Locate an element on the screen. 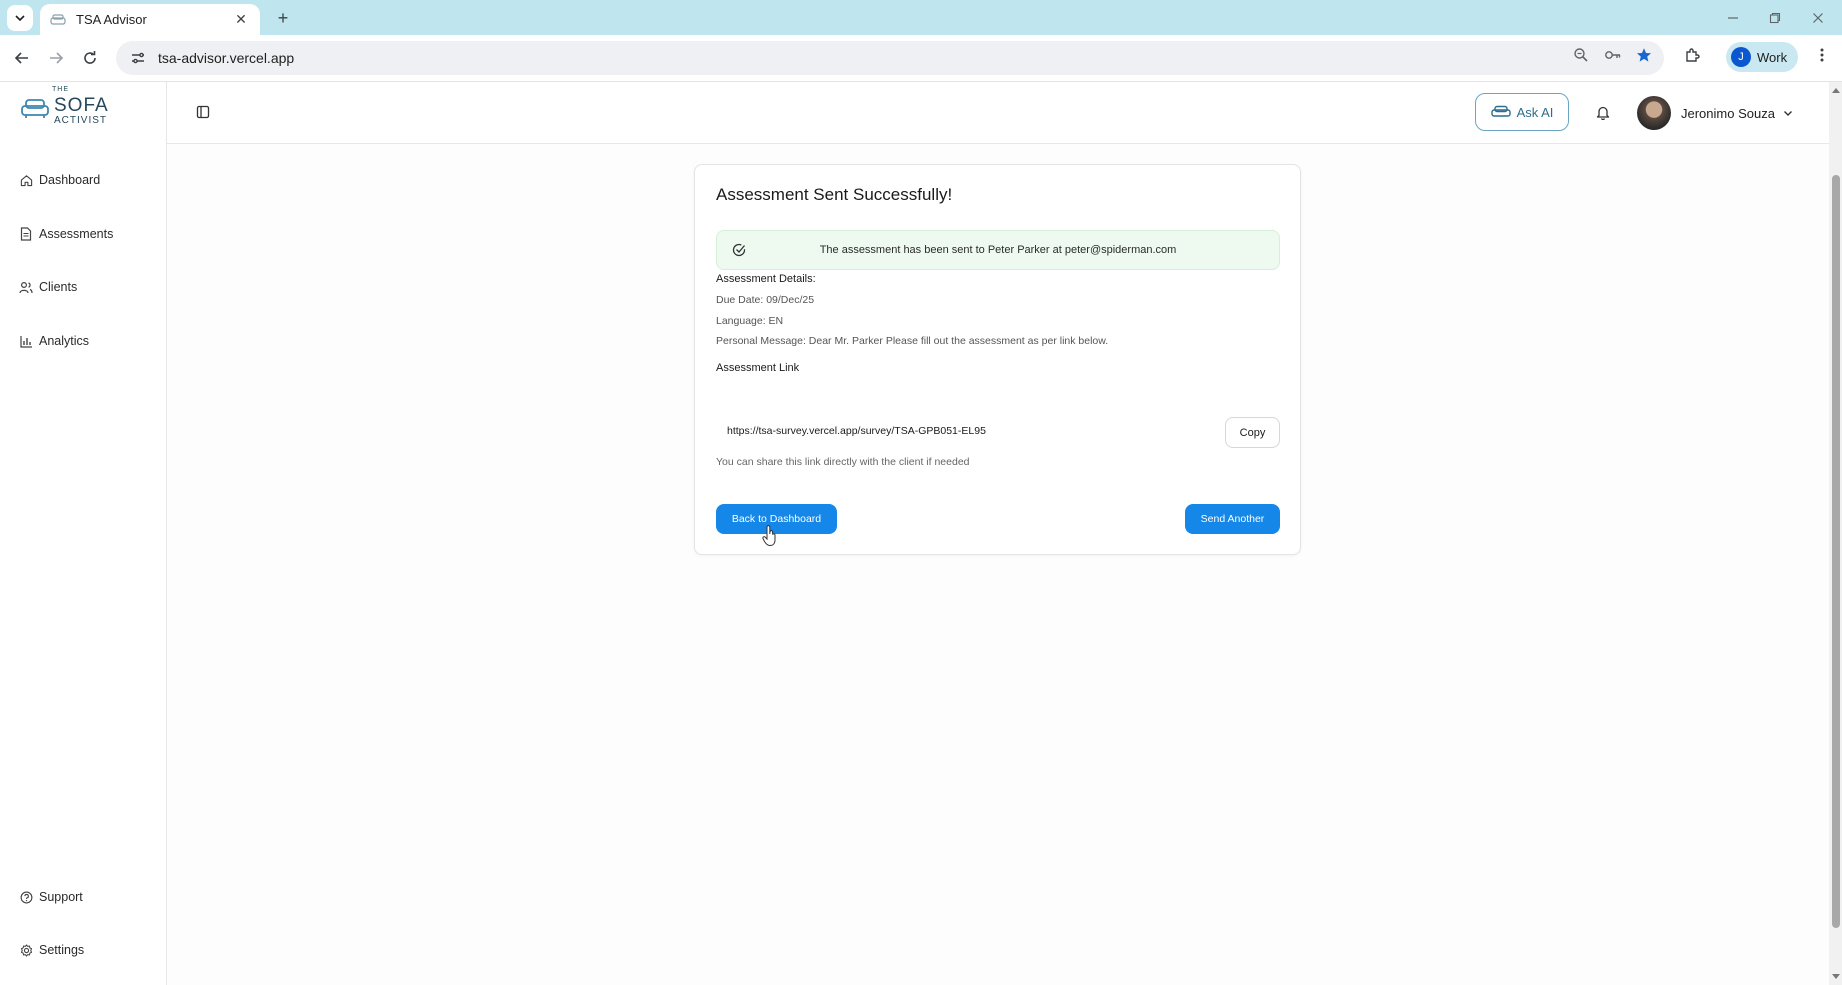 The image size is (1842, 985). sidebar-item-clients: Clients is located at coordinates (48, 287).